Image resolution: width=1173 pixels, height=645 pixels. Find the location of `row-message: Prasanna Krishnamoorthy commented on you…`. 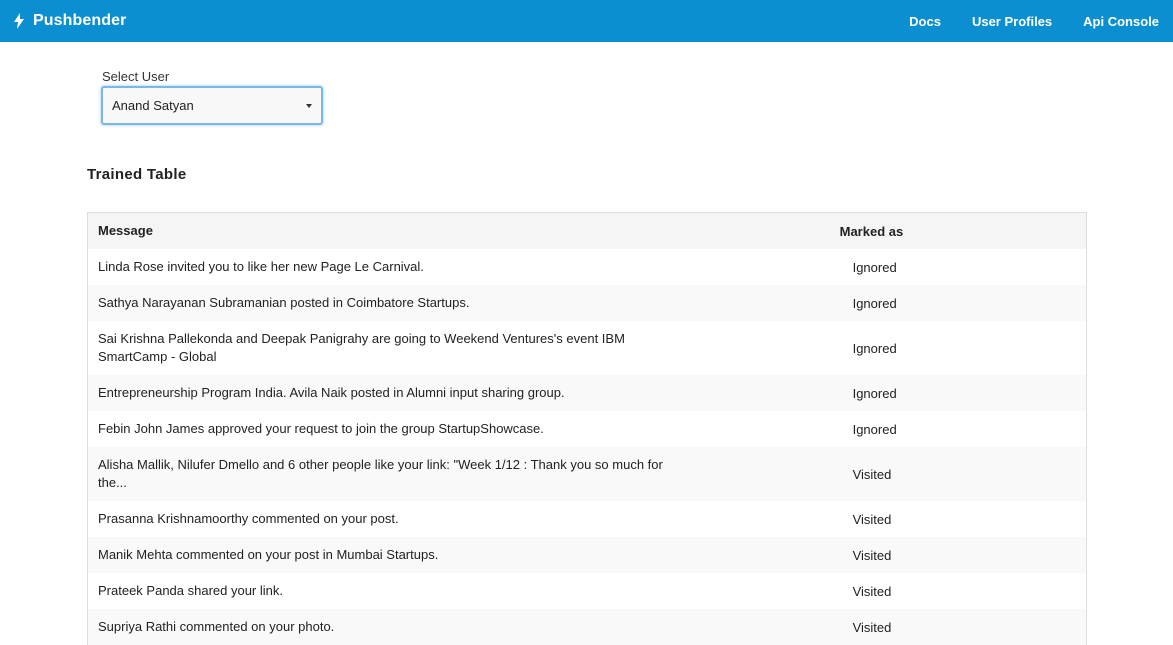

row-message: Prasanna Krishnamoorthy commented on you… is located at coordinates (248, 518).